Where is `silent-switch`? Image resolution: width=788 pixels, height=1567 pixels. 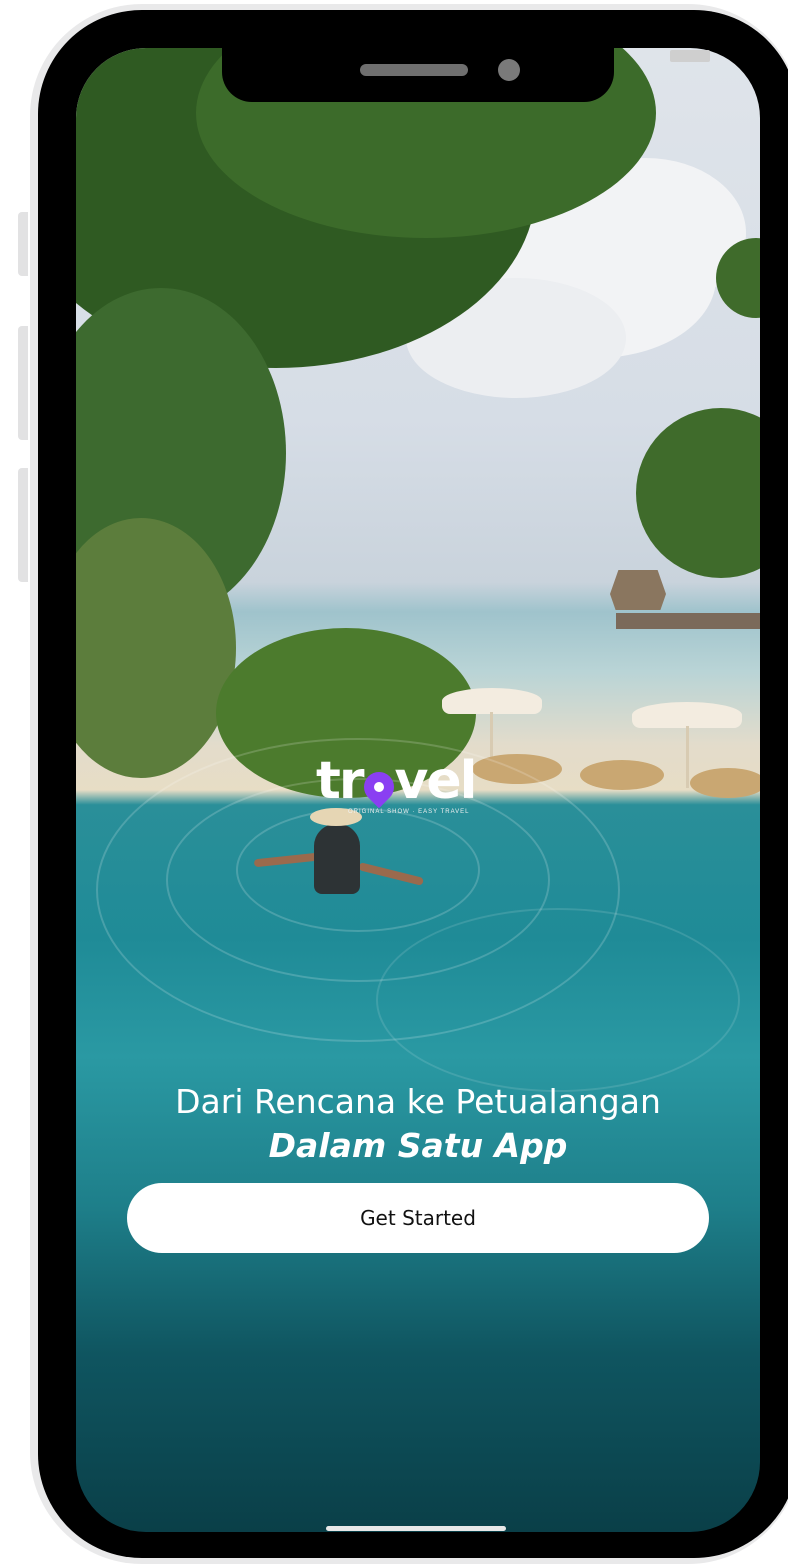 silent-switch is located at coordinates (23, 244).